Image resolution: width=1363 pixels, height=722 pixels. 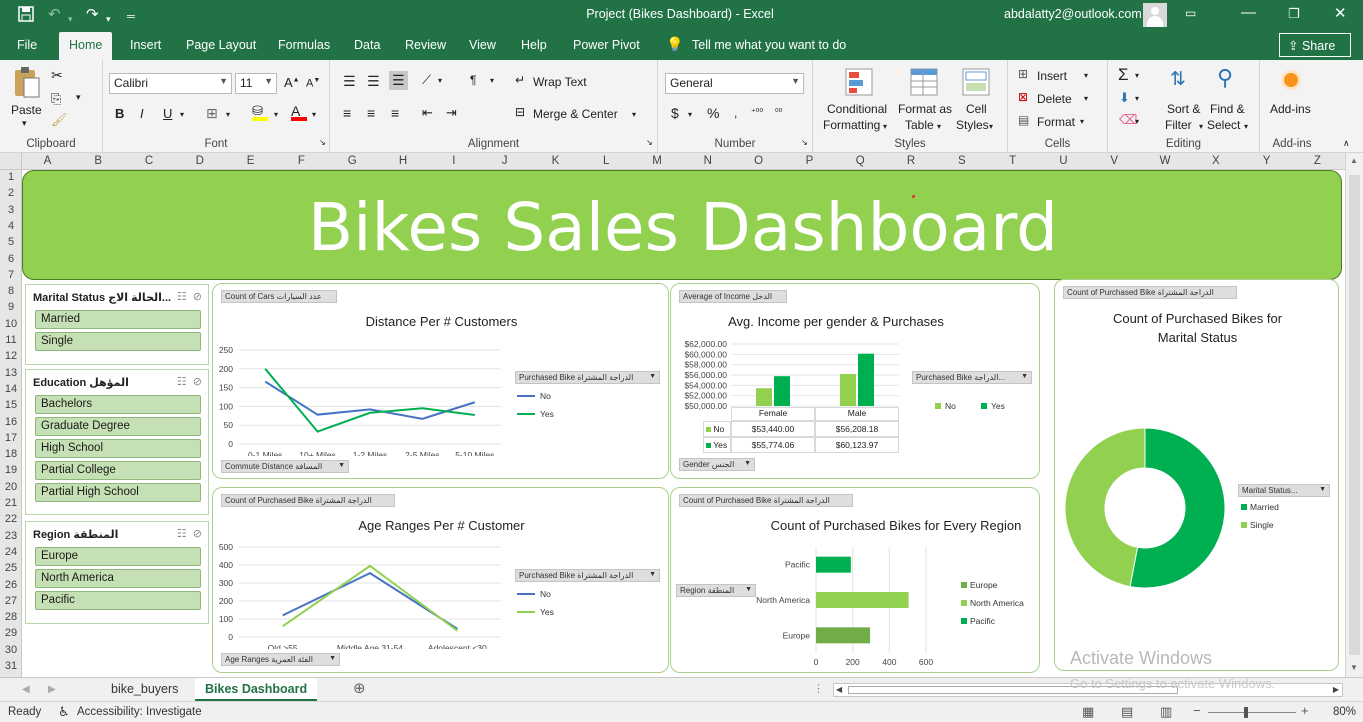 What do you see at coordinates (304, 45) in the screenshot?
I see `tab-formulas: Formulas` at bounding box center [304, 45].